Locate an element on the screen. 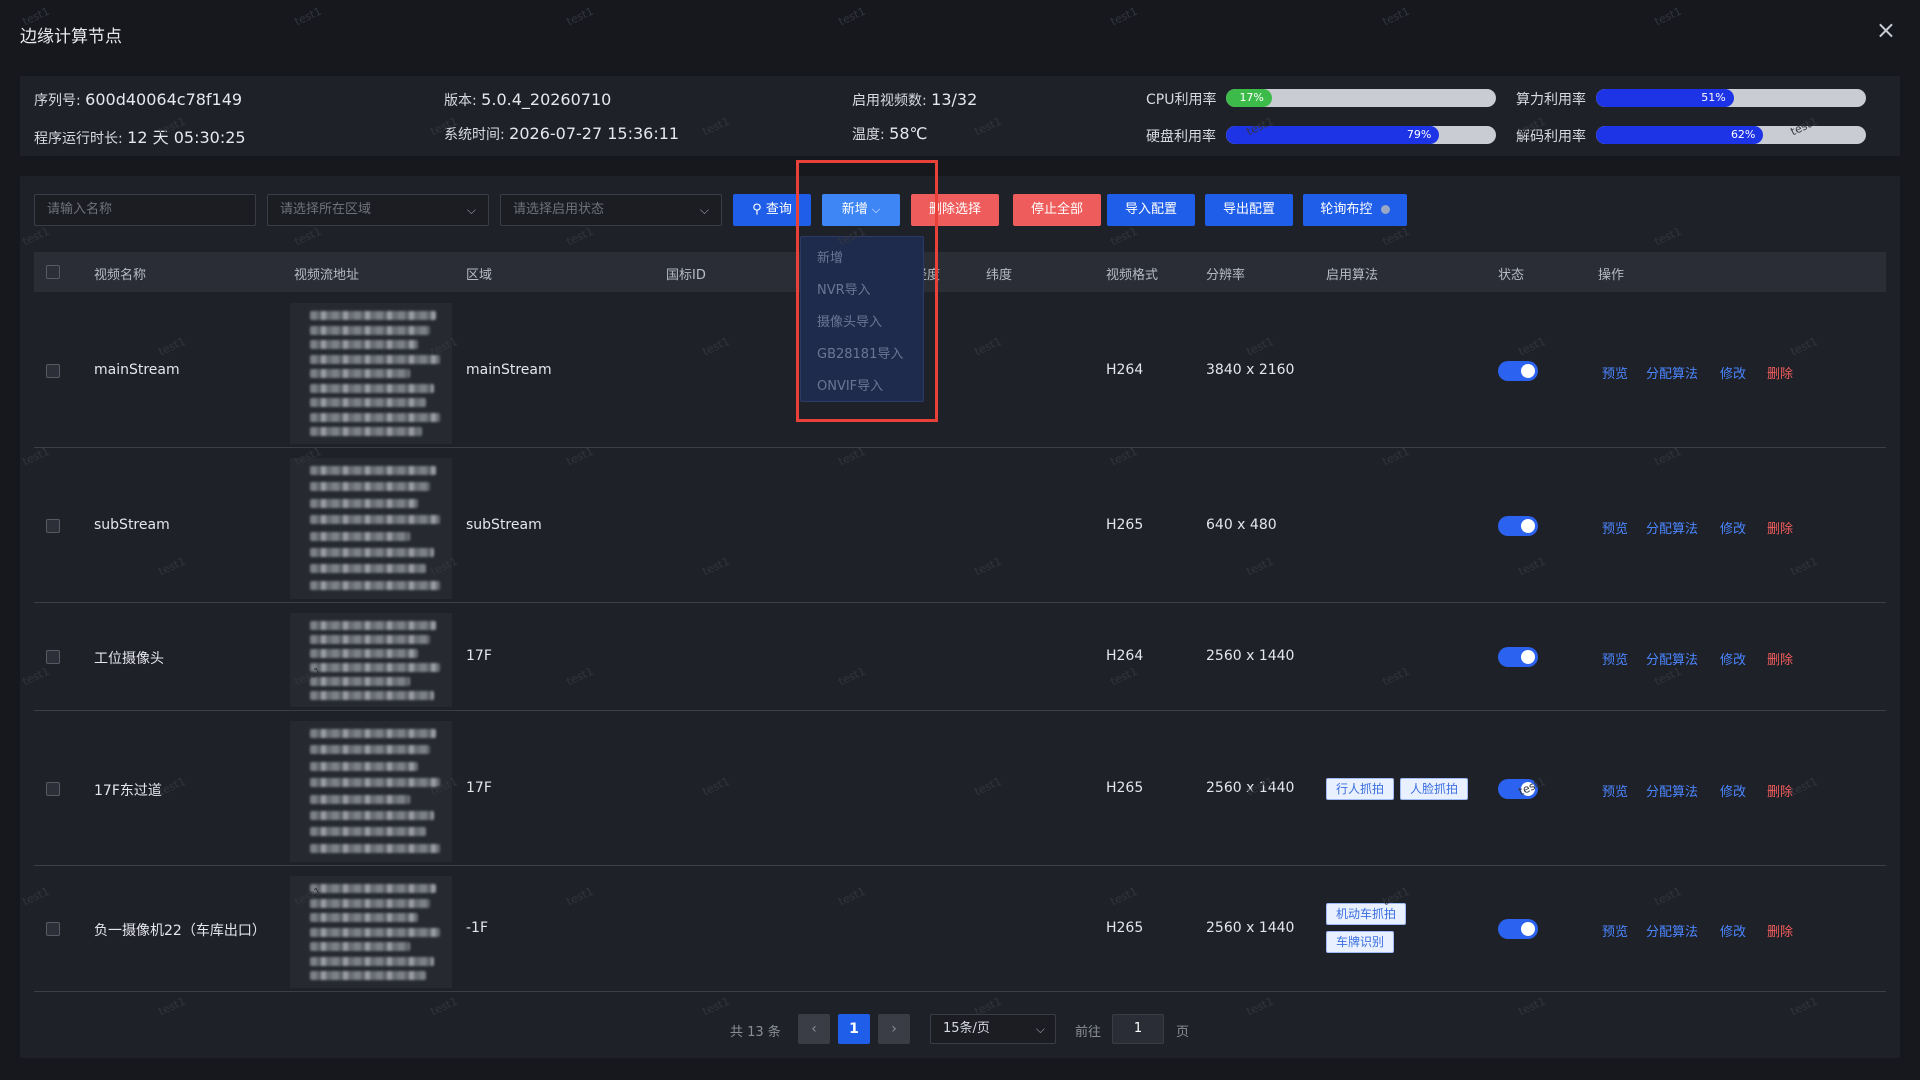 The width and height of the screenshot is (1920, 1080). close-icon: × is located at coordinates (1886, 30).